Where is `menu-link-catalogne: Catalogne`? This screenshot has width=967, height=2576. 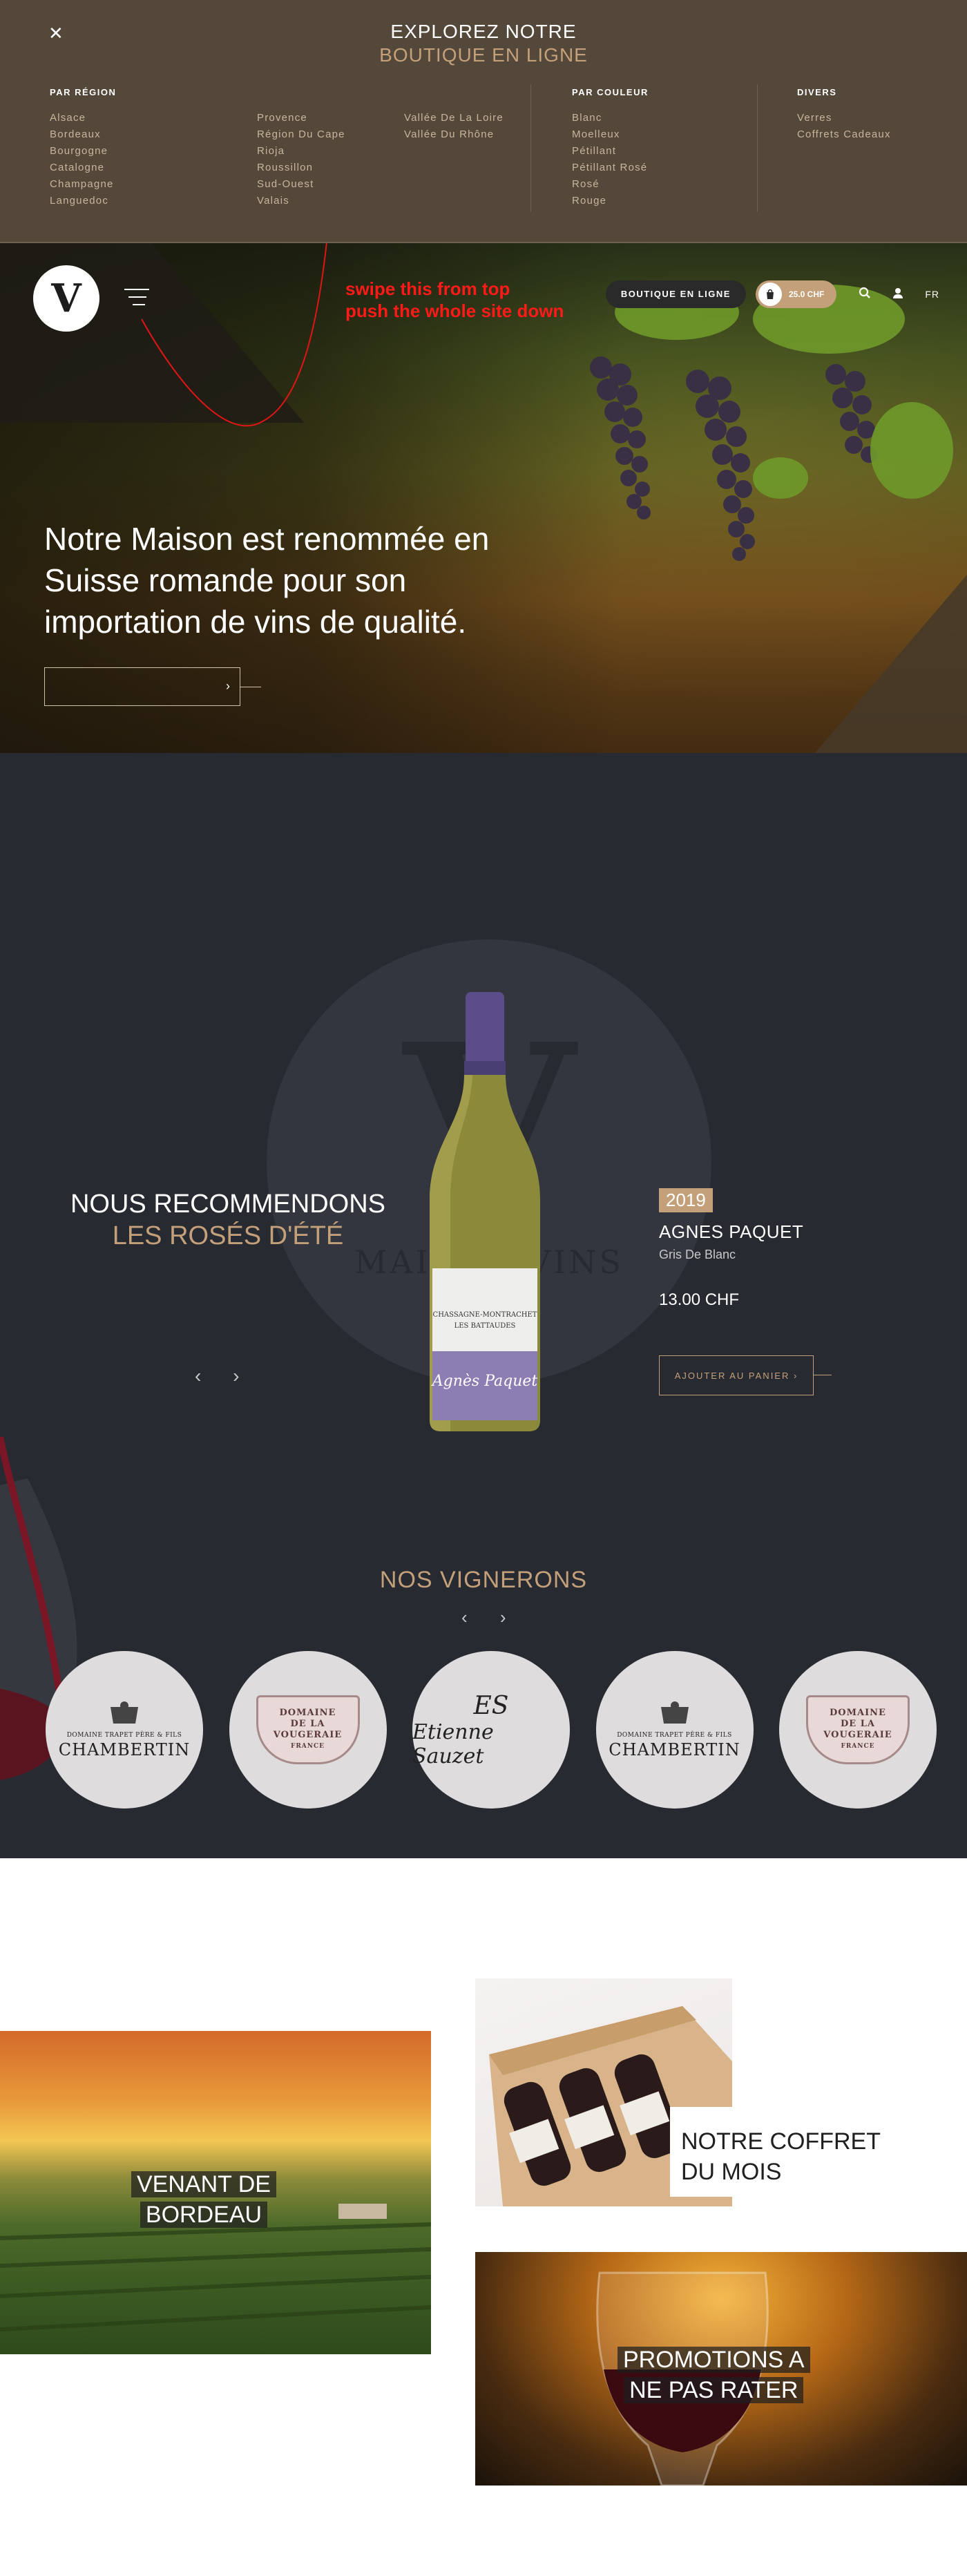
menu-link-catalogne: Catalogne is located at coordinates (83, 168).